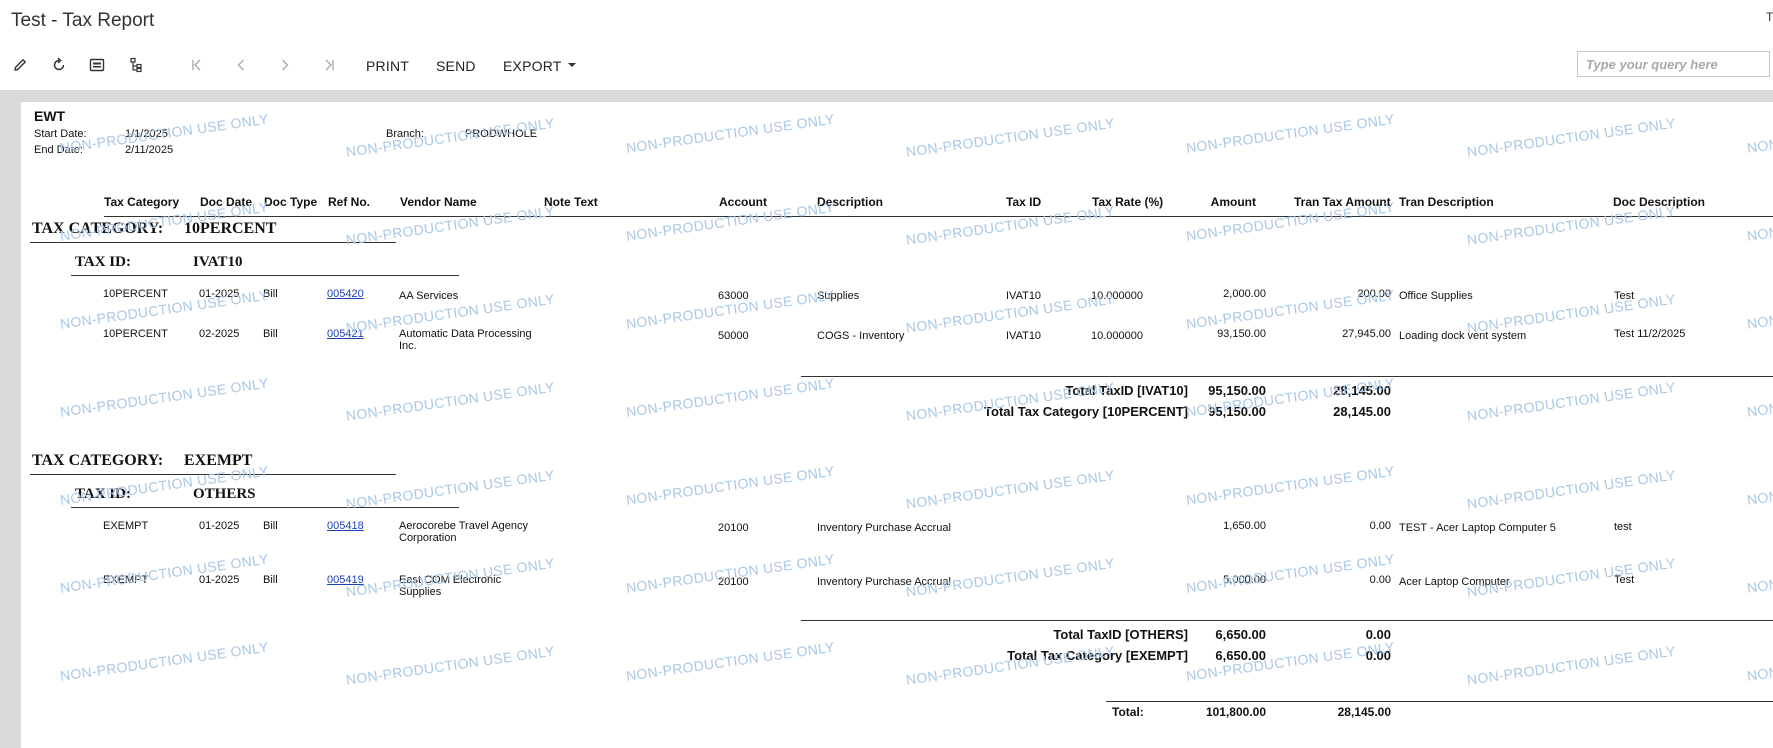 Image resolution: width=1773 pixels, height=748 pixels. Describe the element at coordinates (1650, 334) in the screenshot. I see `cell-doc-description: Test 11/2/2025` at that location.